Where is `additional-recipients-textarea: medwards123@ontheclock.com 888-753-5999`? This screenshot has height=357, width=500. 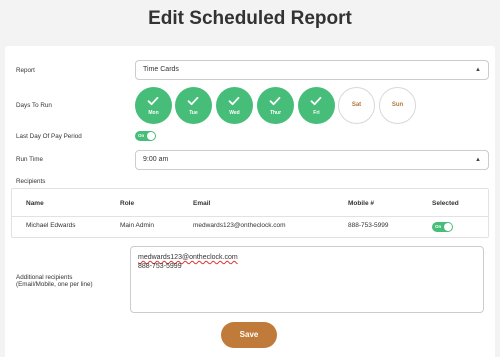
additional-recipients-textarea: medwards123@ontheclock.com 888-753-5999 is located at coordinates (307, 279).